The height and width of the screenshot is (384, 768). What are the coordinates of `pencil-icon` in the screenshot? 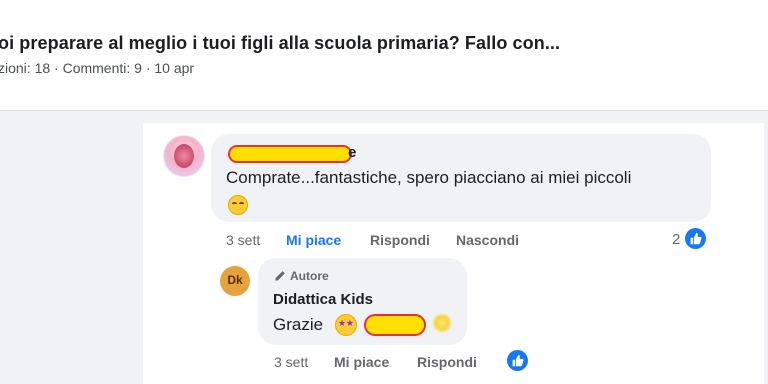 It's located at (280, 276).